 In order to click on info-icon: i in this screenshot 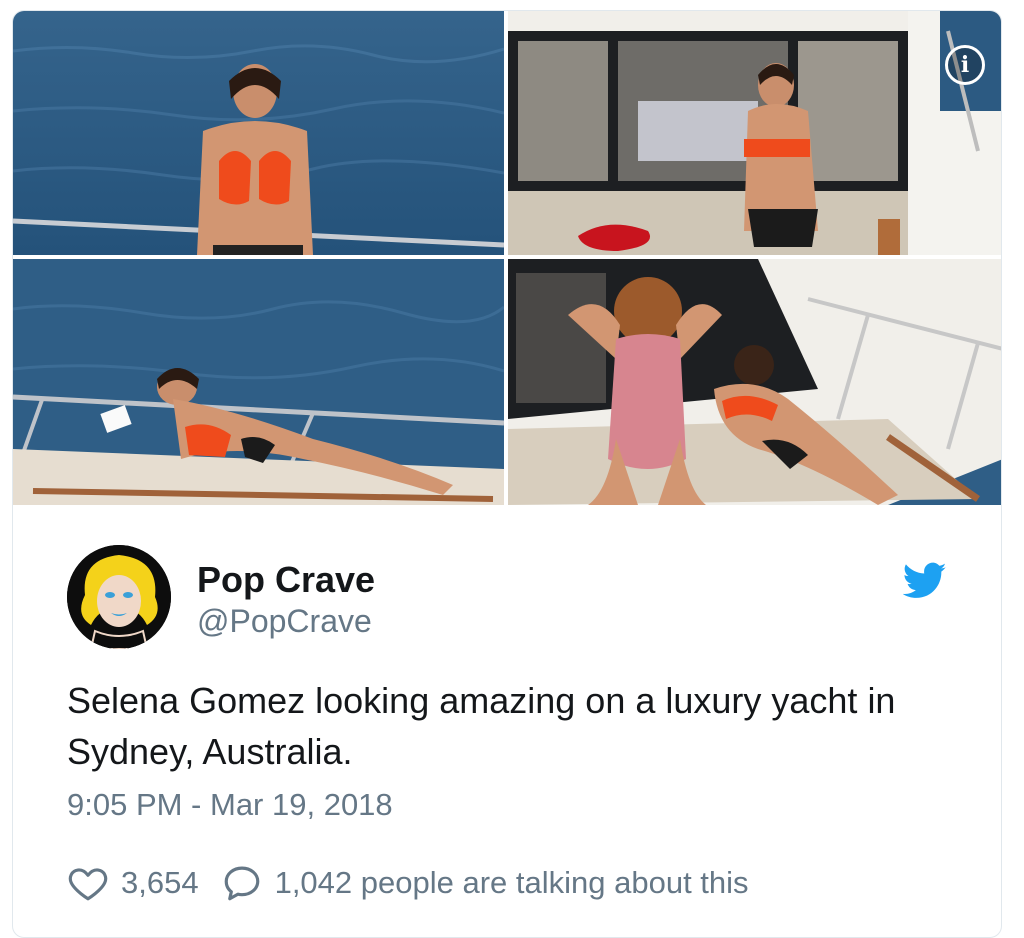, I will do `click(965, 65)`.